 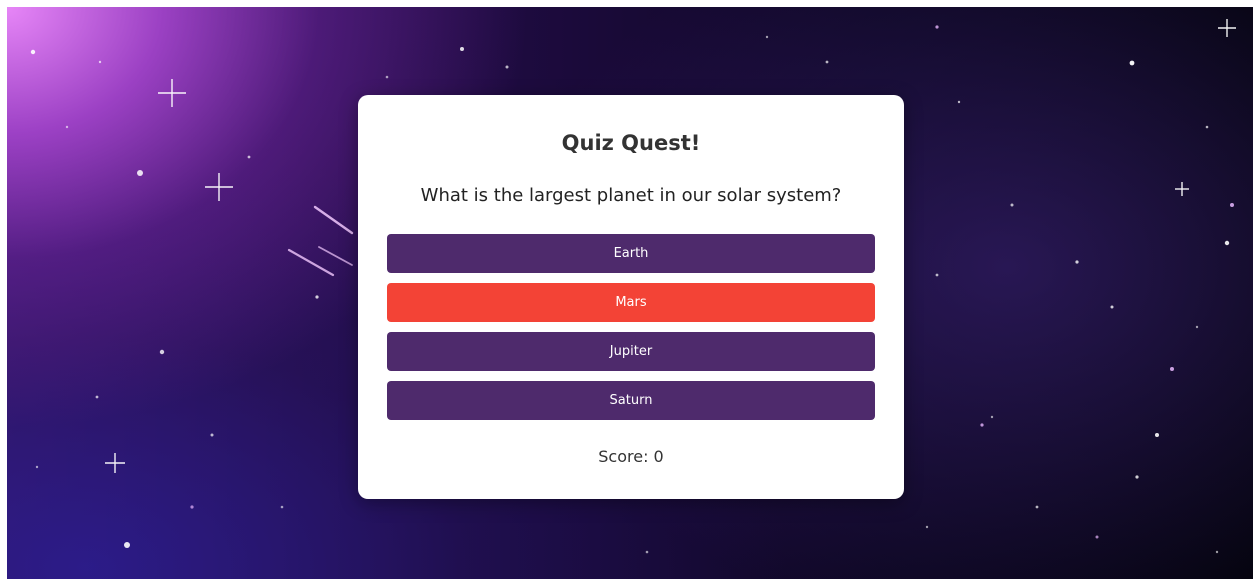 I want to click on answer-option-saturn: Saturn, so click(x=631, y=400).